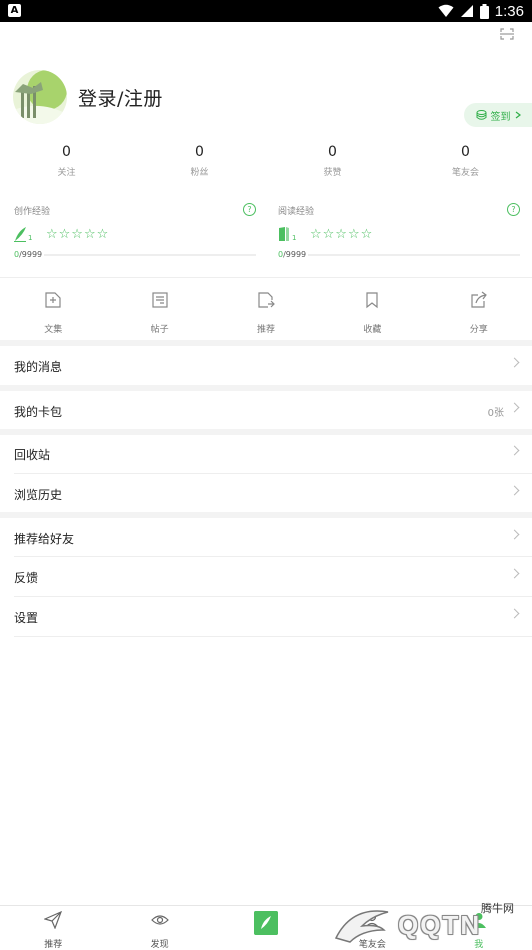 The height and width of the screenshot is (950, 532). What do you see at coordinates (292, 254) in the screenshot?
I see `reading-exp-value: 0/9999` at bounding box center [292, 254].